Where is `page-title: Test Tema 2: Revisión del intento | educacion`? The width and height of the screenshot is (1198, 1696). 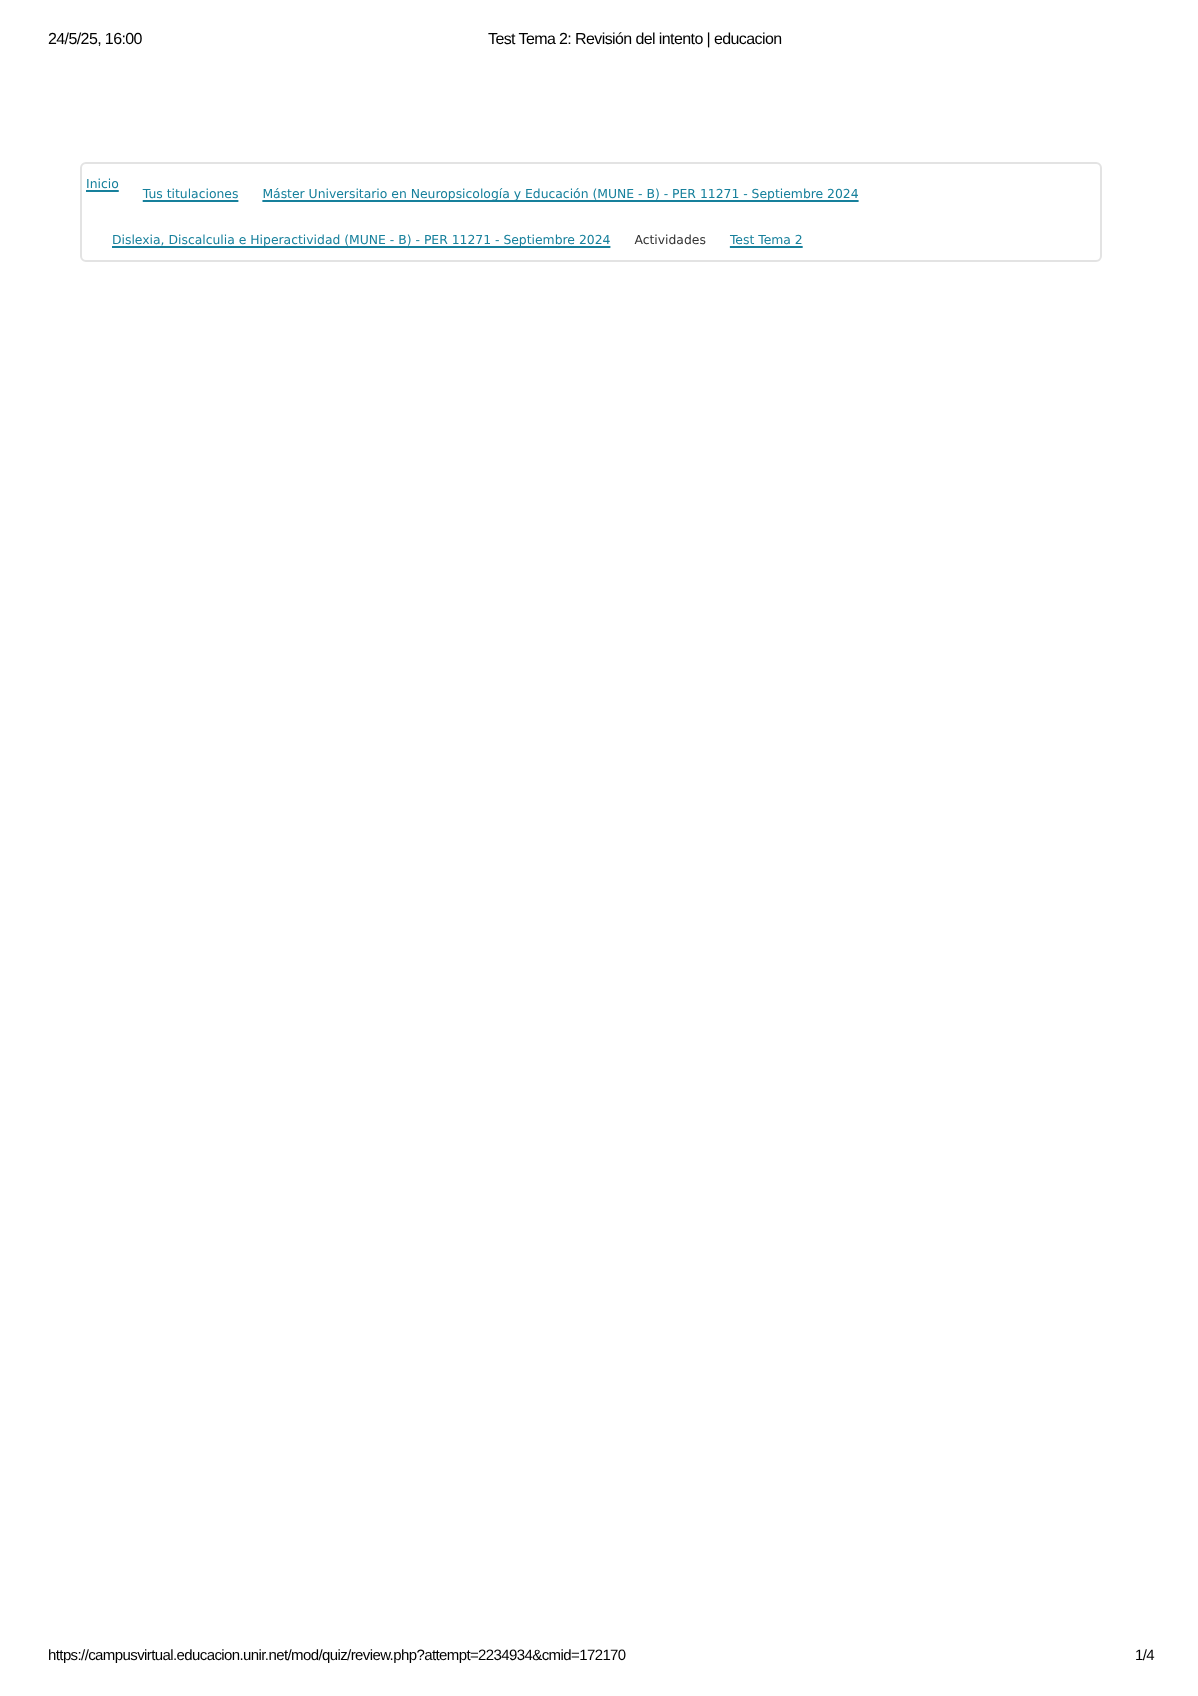 page-title: Test Tema 2: Revisión del intento | educacion is located at coordinates (635, 40).